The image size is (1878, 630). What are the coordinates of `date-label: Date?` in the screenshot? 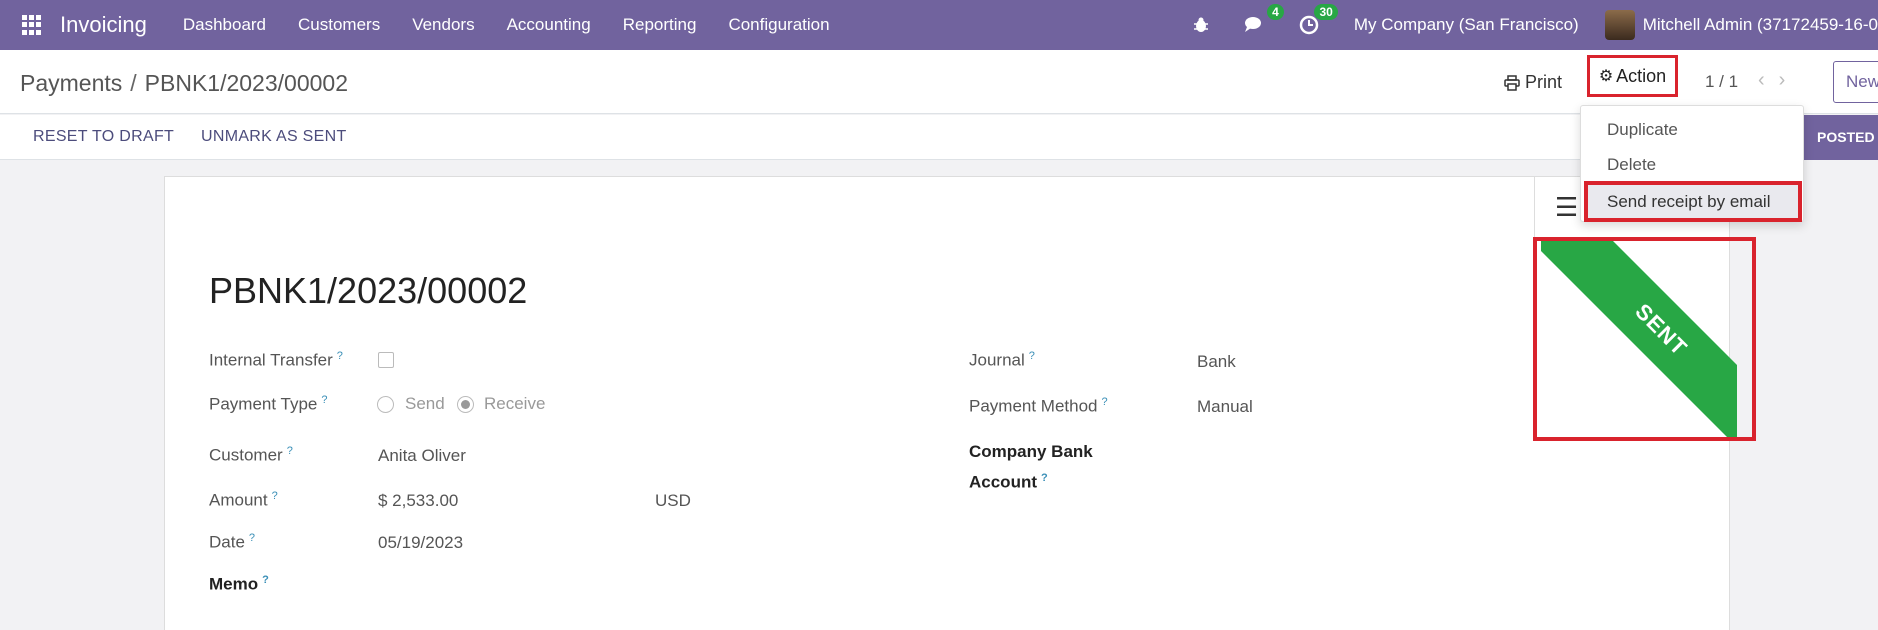 It's located at (232, 542).